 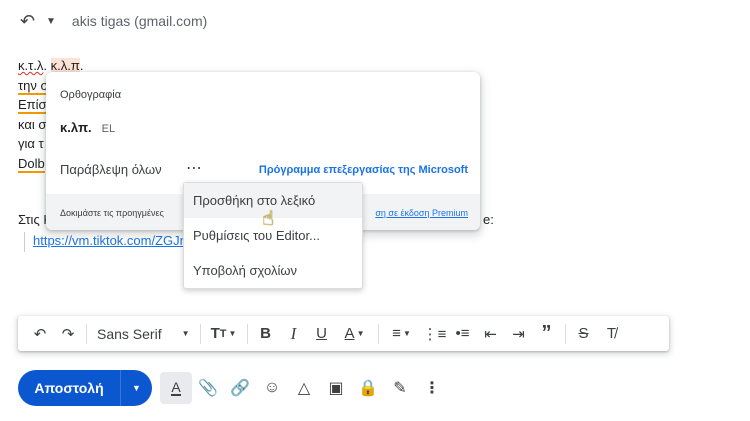 I want to click on recipient: akis tigas (gmail.com), so click(x=139, y=21).